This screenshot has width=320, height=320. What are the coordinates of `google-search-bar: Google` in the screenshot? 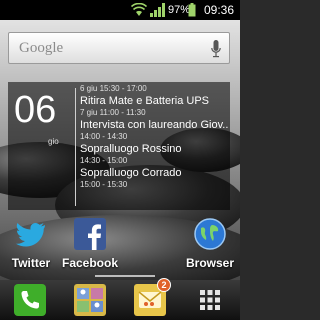 It's located at (119, 48).